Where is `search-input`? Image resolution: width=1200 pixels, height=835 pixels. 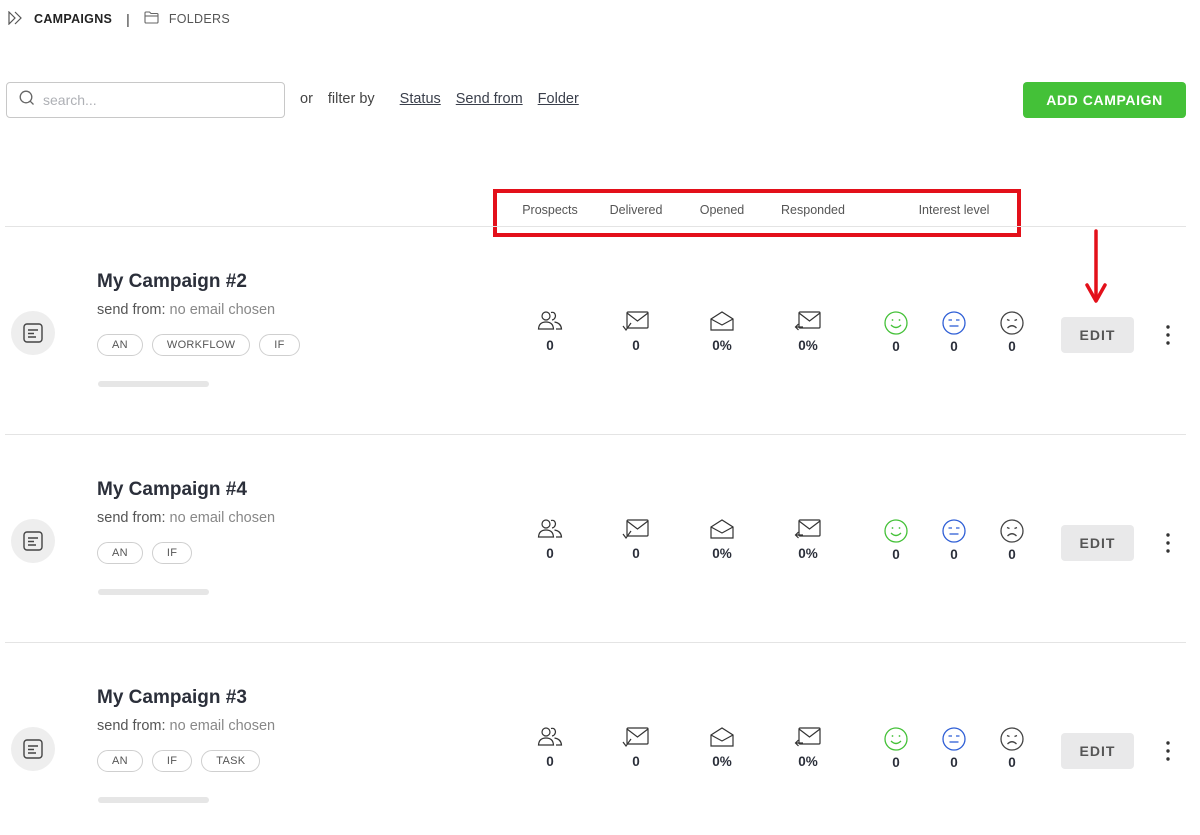
search-input is located at coordinates (153, 100).